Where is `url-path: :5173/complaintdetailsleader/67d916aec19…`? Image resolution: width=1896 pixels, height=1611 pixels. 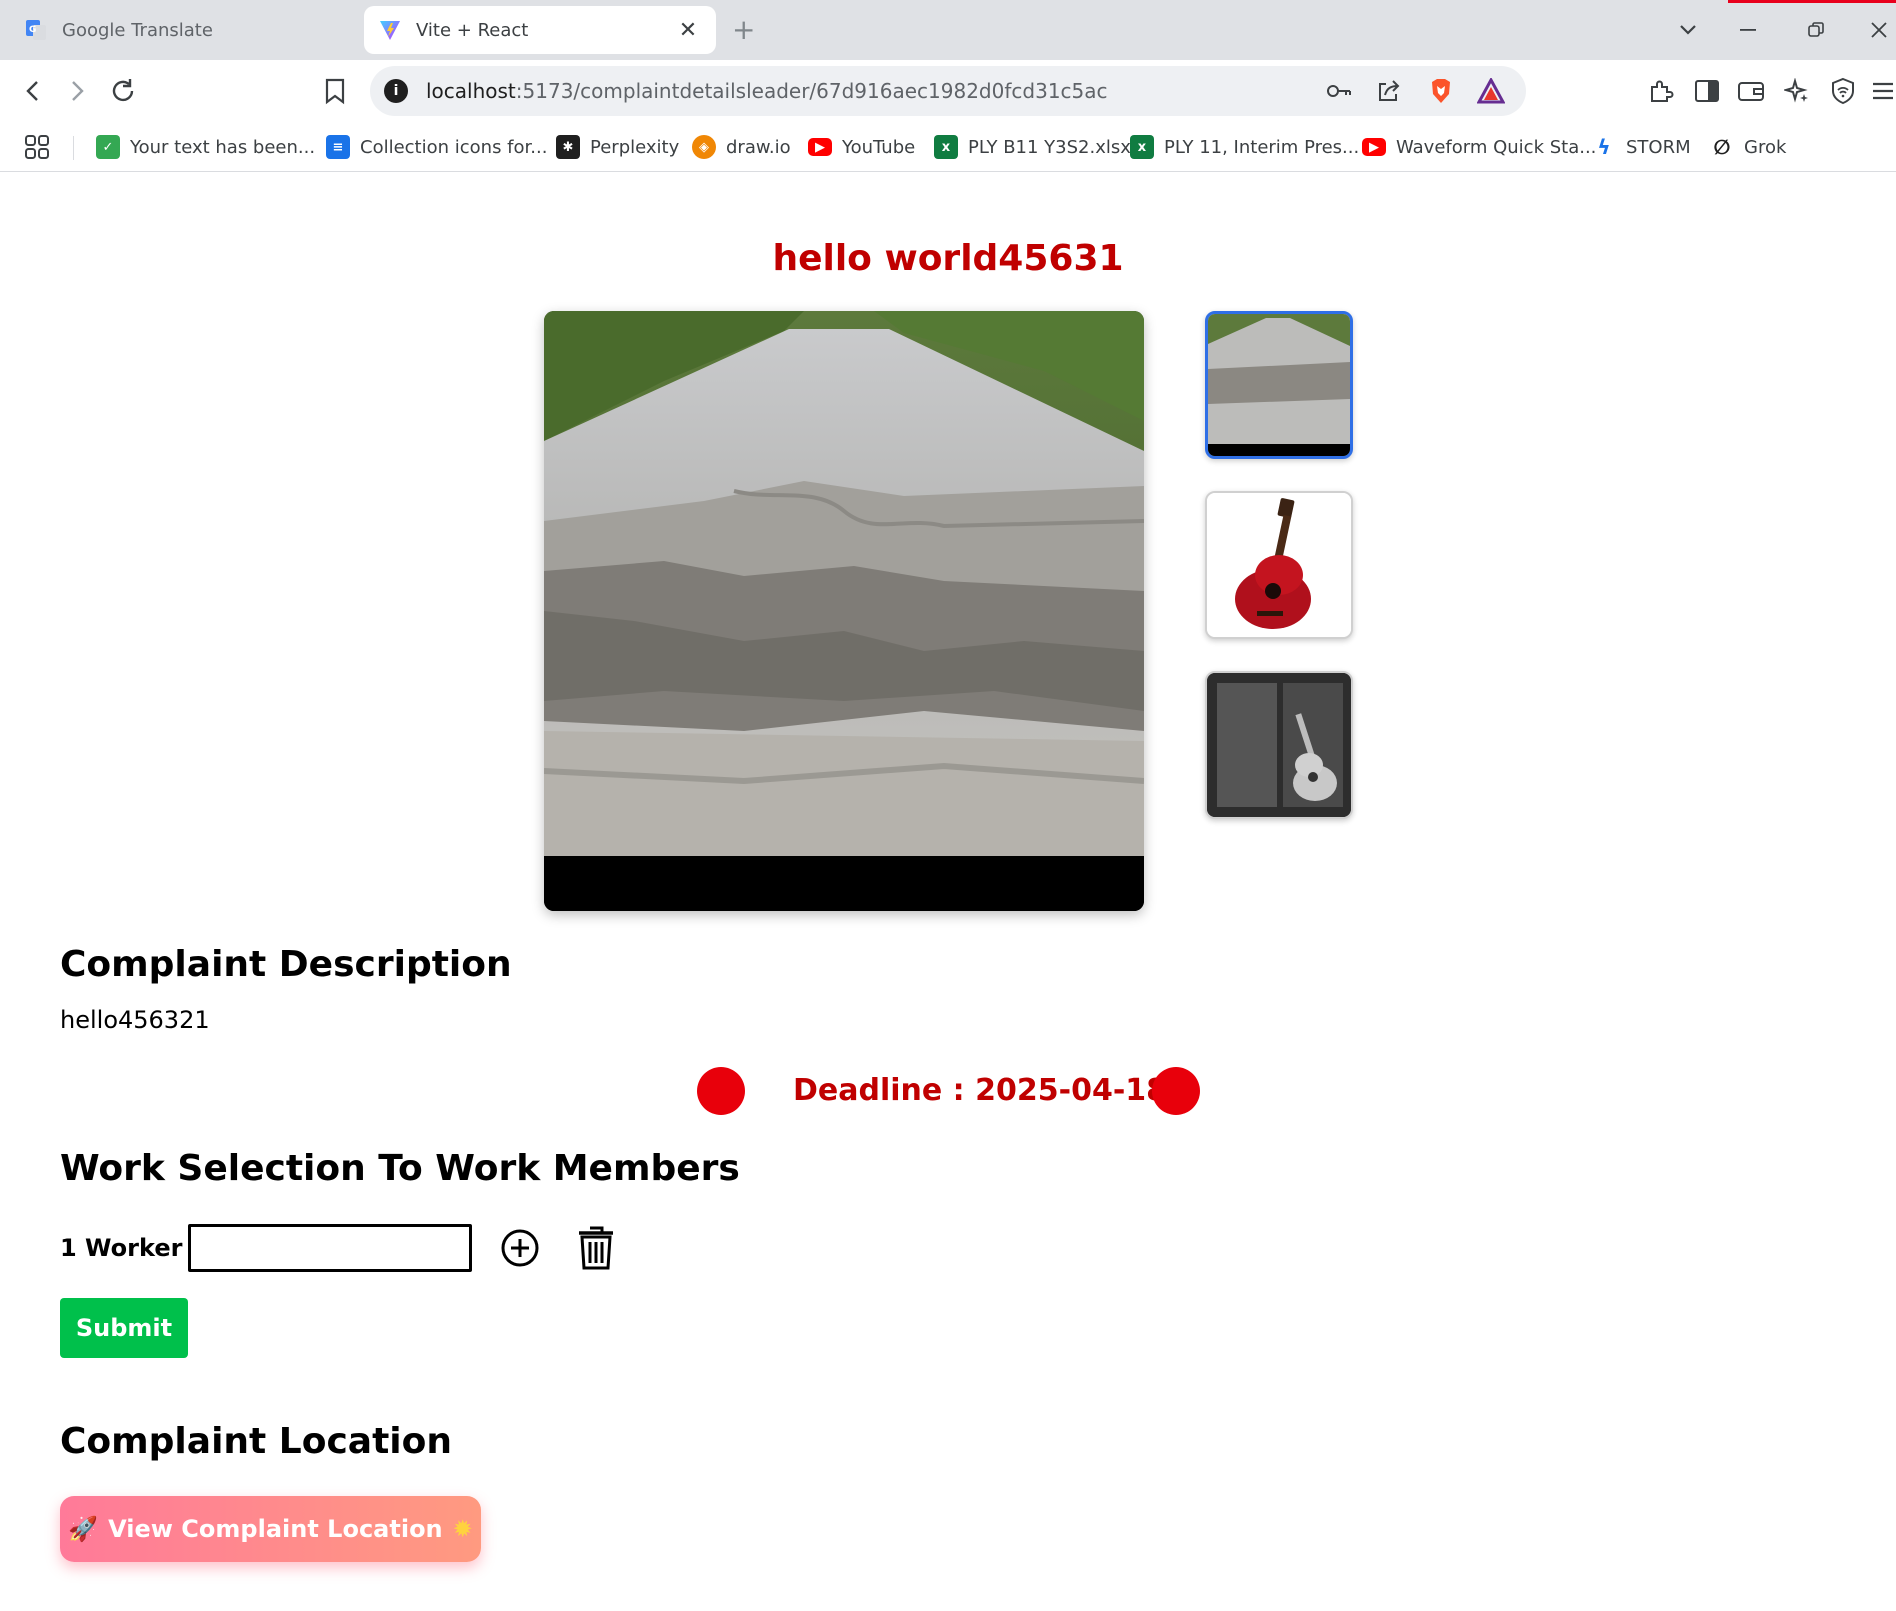
url-path: :5173/complaintdetailsleader/67d916aec19… is located at coordinates (811, 91).